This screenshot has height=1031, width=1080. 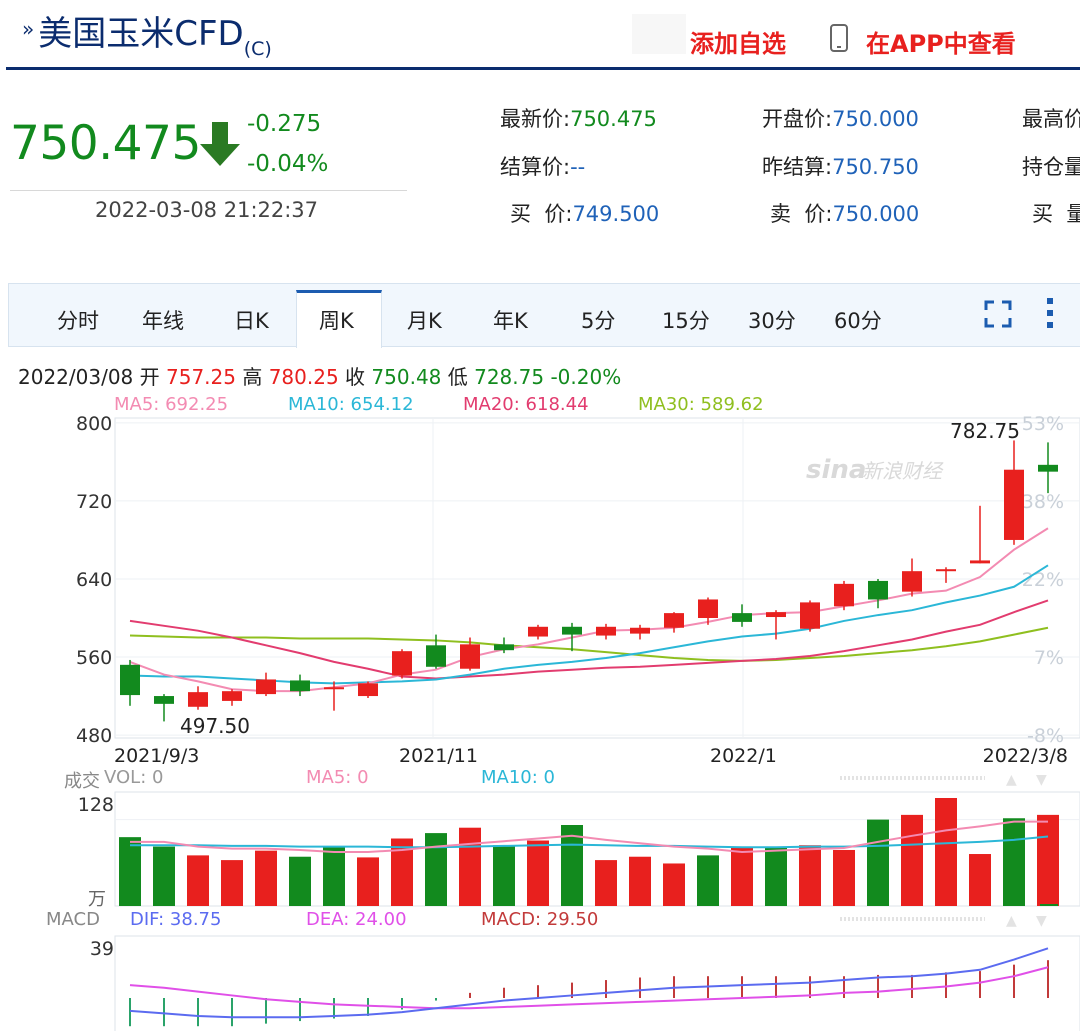 What do you see at coordinates (94, 658) in the screenshot?
I see `y-tick-label: 560` at bounding box center [94, 658].